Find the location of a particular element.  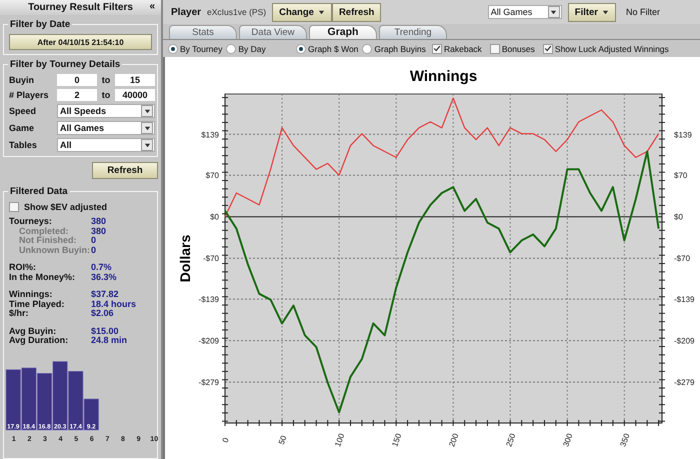

stat-label: Not Finished: is located at coordinates (48, 241).